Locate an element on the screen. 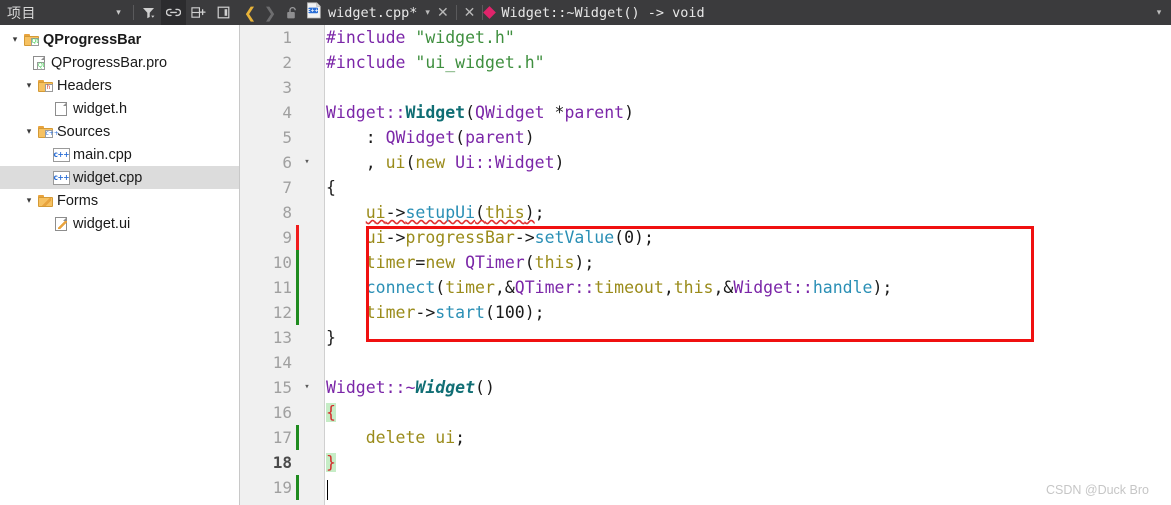 This screenshot has height=505, width=1171. symbol-name: Widget::~Widget() -> void is located at coordinates (603, 12).